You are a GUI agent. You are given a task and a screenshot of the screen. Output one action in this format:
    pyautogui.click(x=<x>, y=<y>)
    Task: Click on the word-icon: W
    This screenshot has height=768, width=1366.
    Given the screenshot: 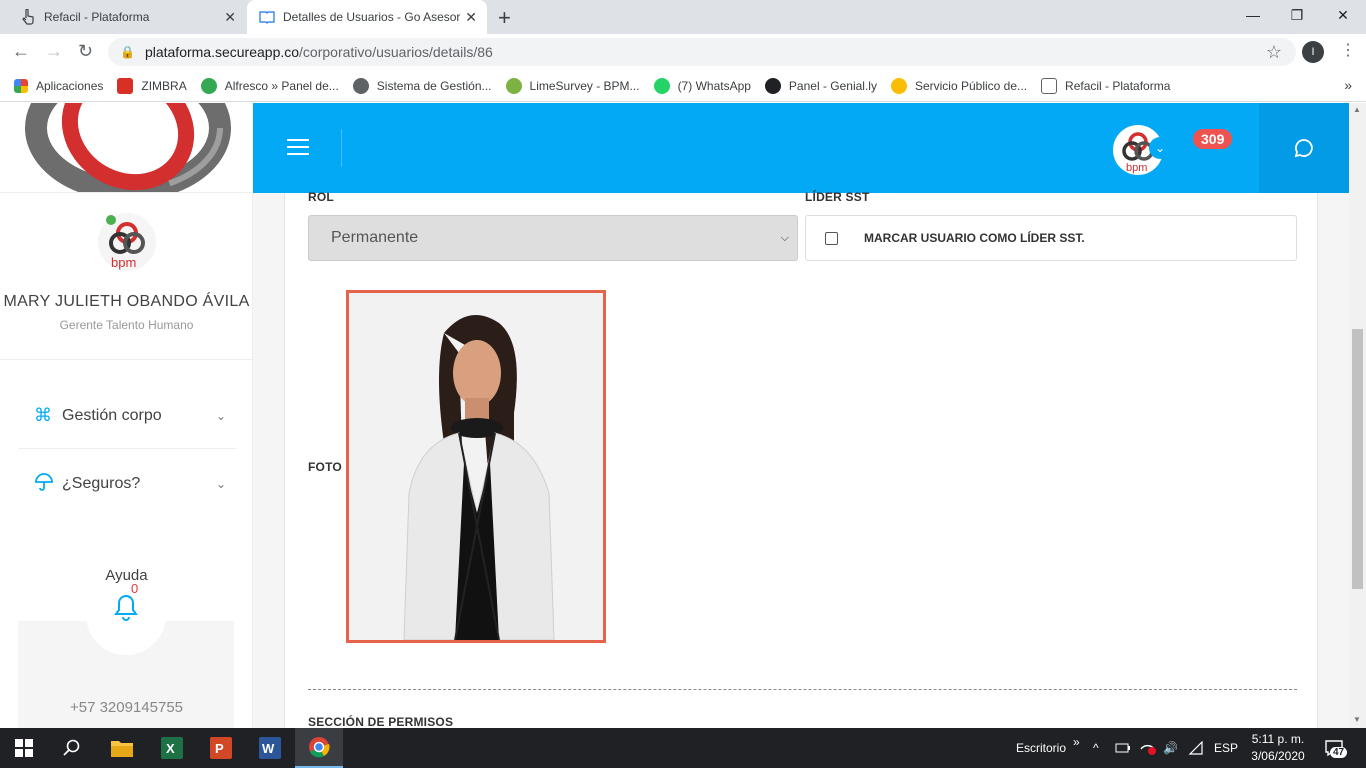 What is the action you would take?
    pyautogui.click(x=270, y=748)
    